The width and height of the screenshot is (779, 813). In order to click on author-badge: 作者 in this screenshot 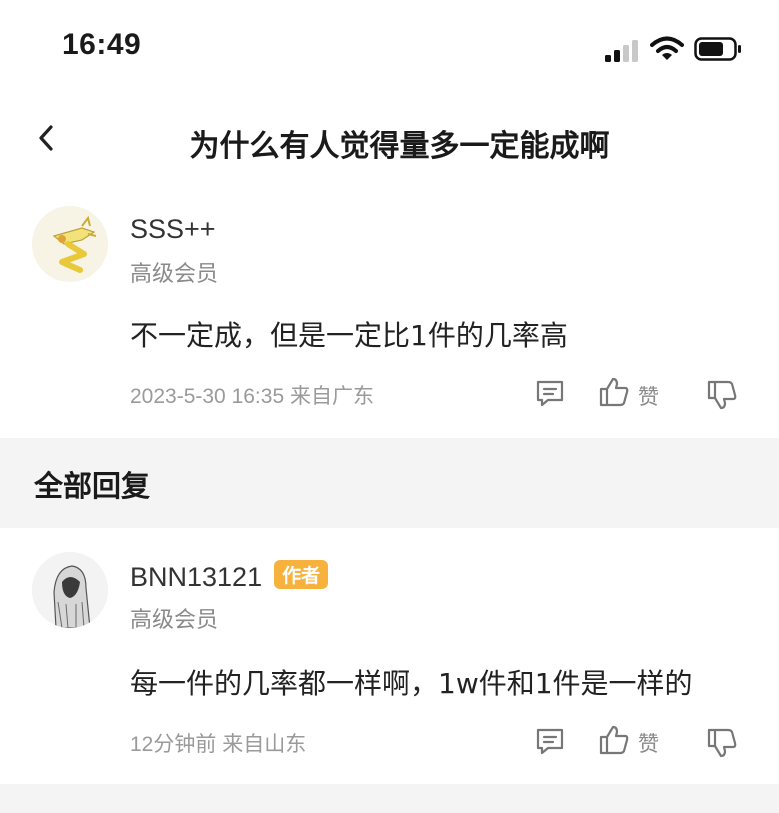, I will do `click(301, 574)`.